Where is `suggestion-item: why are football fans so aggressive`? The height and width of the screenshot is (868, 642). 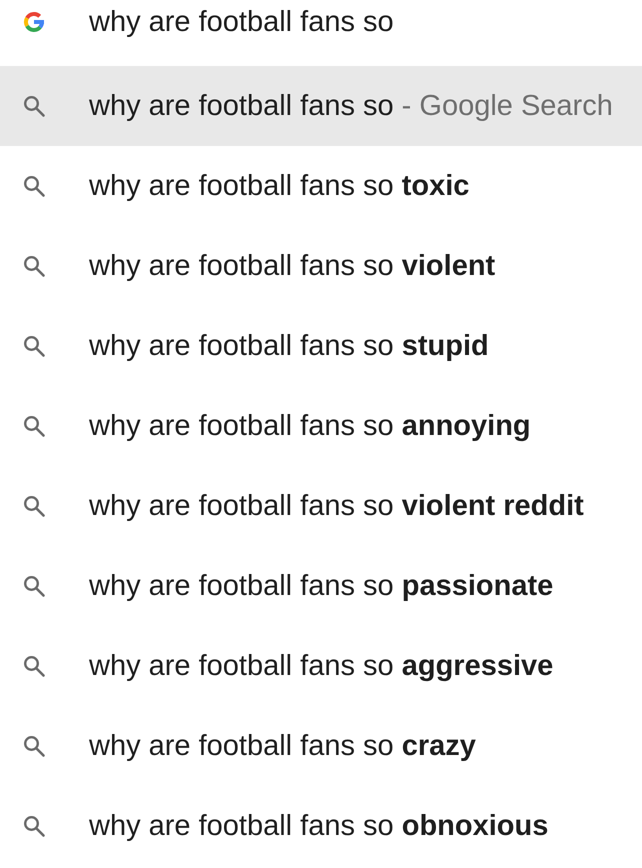 suggestion-item: why are football fans so aggressive is located at coordinates (321, 666).